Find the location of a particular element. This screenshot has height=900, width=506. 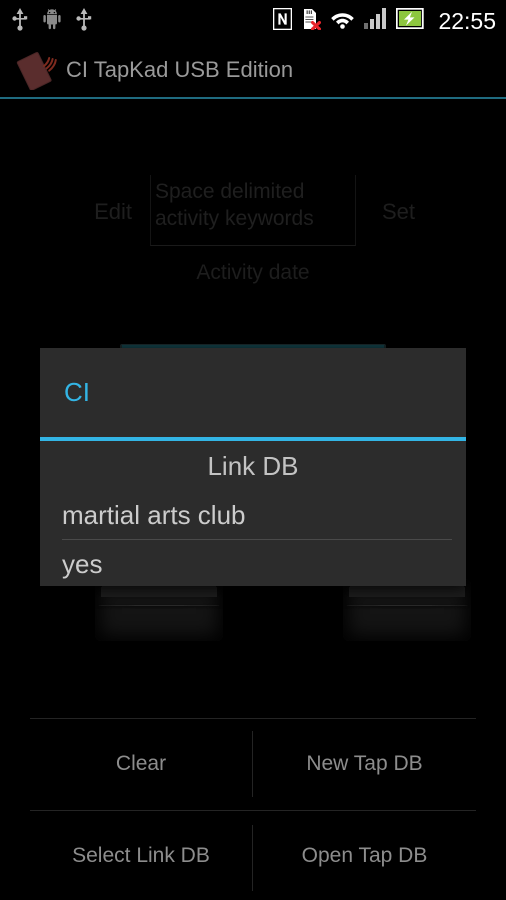

status-bar-clock: 22:55 is located at coordinates (467, 20).